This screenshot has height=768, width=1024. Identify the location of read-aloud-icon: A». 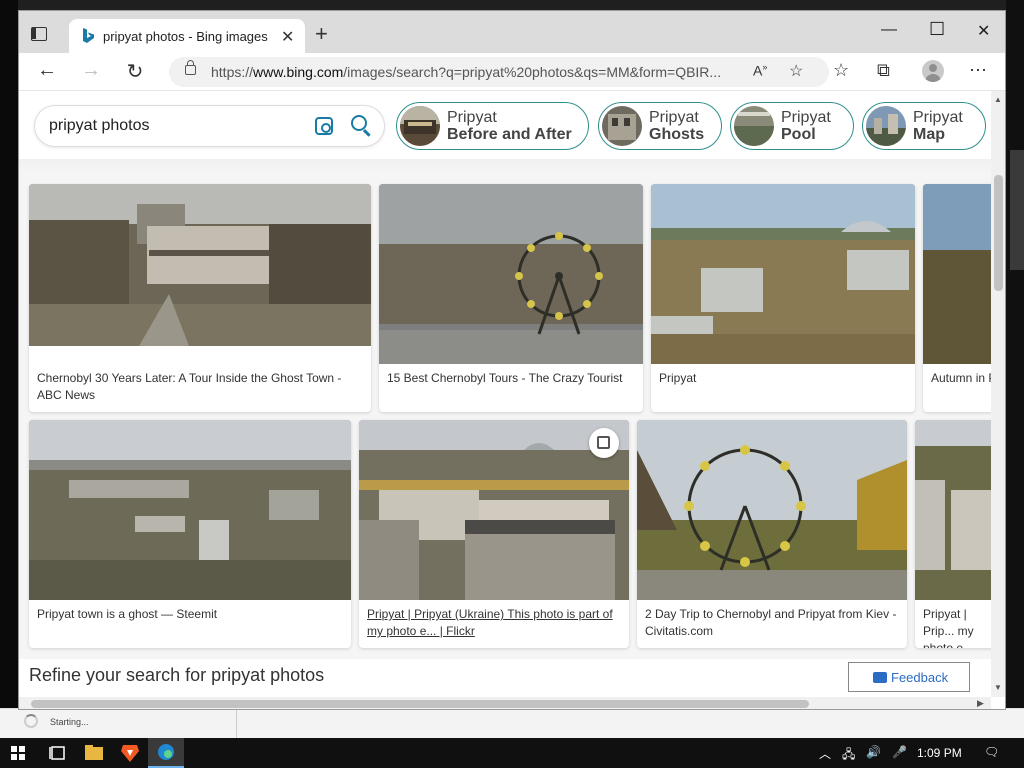
(760, 70).